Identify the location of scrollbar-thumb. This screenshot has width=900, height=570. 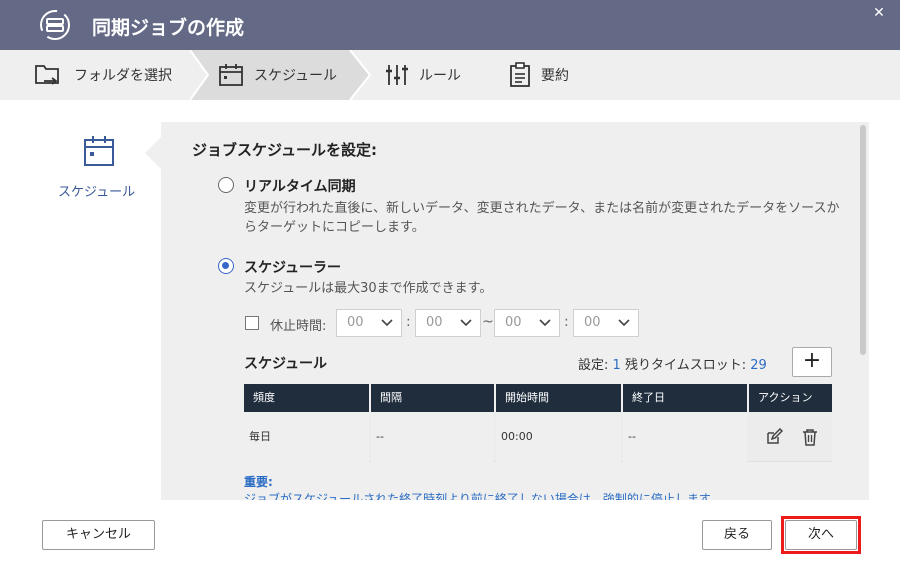
(863, 240).